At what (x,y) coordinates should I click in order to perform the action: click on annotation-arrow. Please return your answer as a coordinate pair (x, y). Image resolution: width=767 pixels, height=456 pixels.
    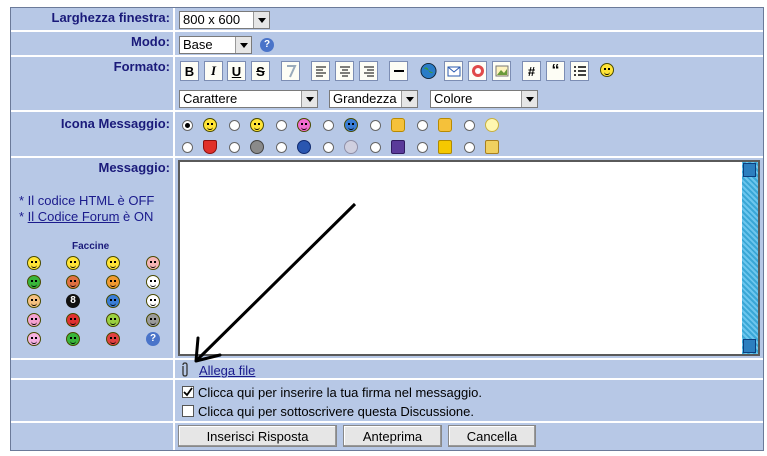
    Looking at the image, I should click on (275, 282).